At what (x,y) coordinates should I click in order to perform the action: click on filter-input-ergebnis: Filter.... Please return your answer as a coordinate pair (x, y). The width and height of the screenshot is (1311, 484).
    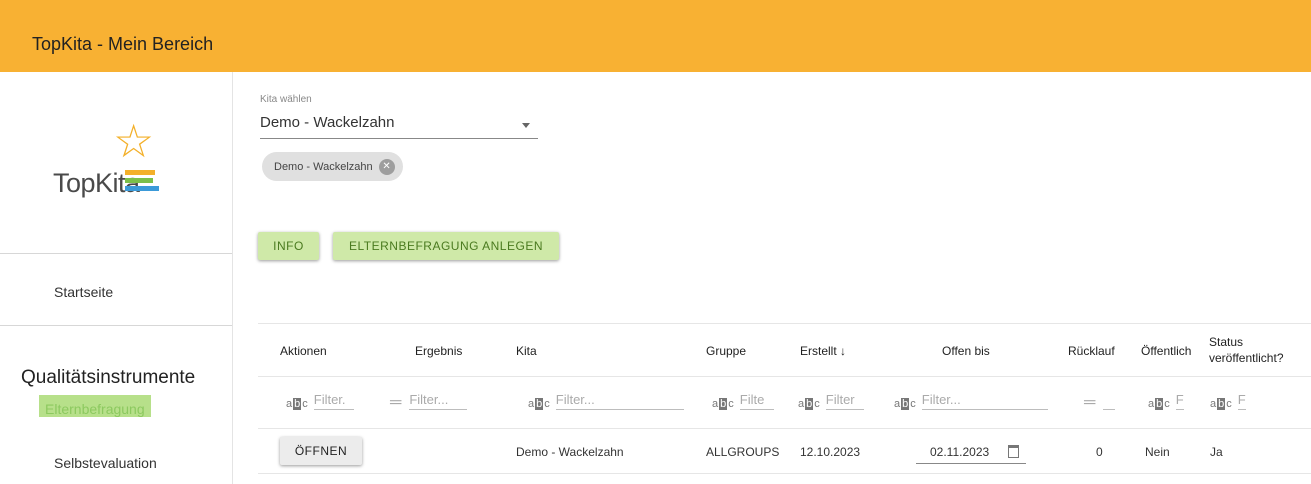
    Looking at the image, I should click on (438, 401).